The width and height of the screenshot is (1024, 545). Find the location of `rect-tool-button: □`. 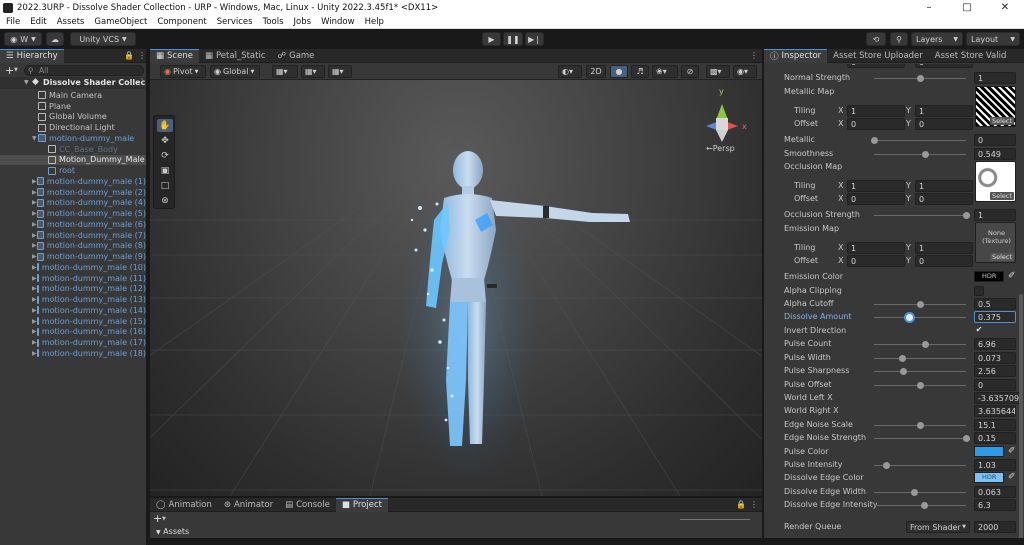

rect-tool-button: □ is located at coordinates (165, 185).